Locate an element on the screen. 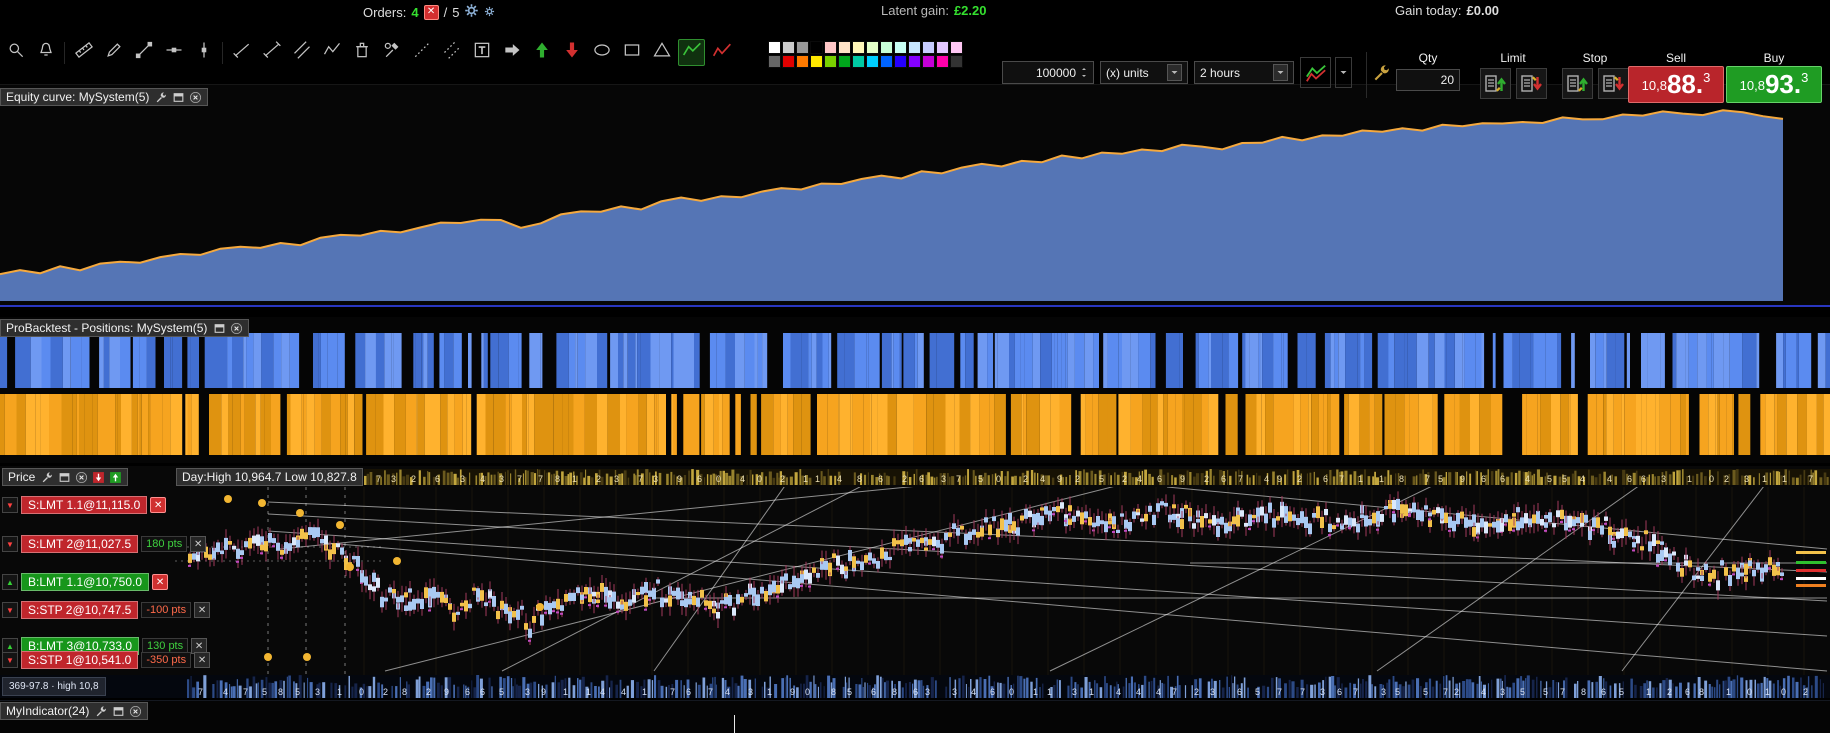 The image size is (1830, 733). tool-alert-button is located at coordinates (45, 52).